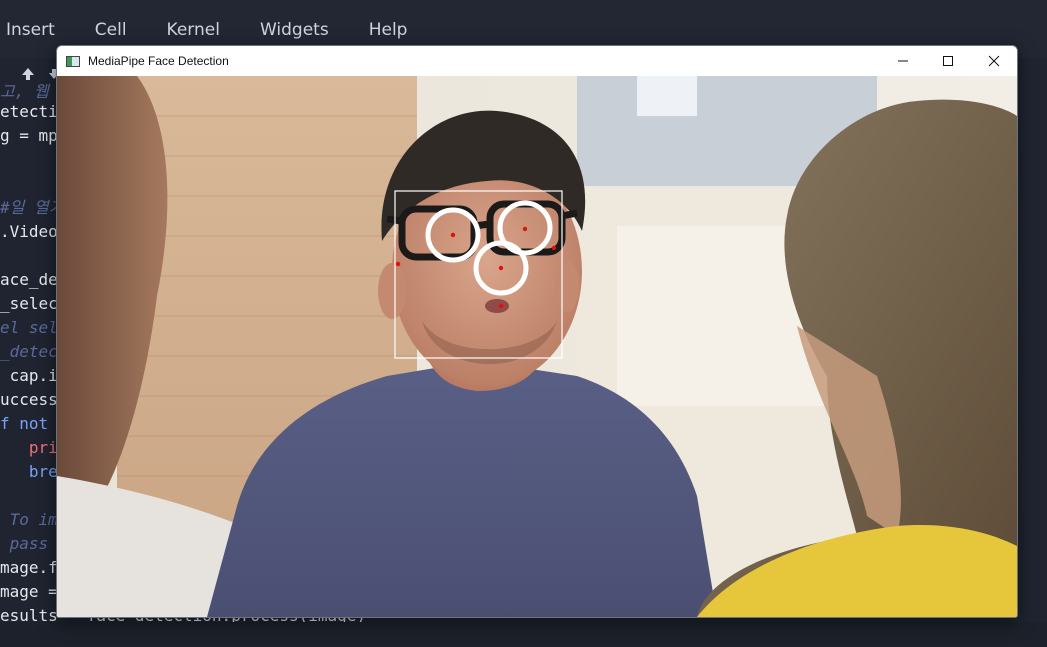  Describe the element at coordinates (29, 279) in the screenshot. I see `code-line: ace_de` at that location.